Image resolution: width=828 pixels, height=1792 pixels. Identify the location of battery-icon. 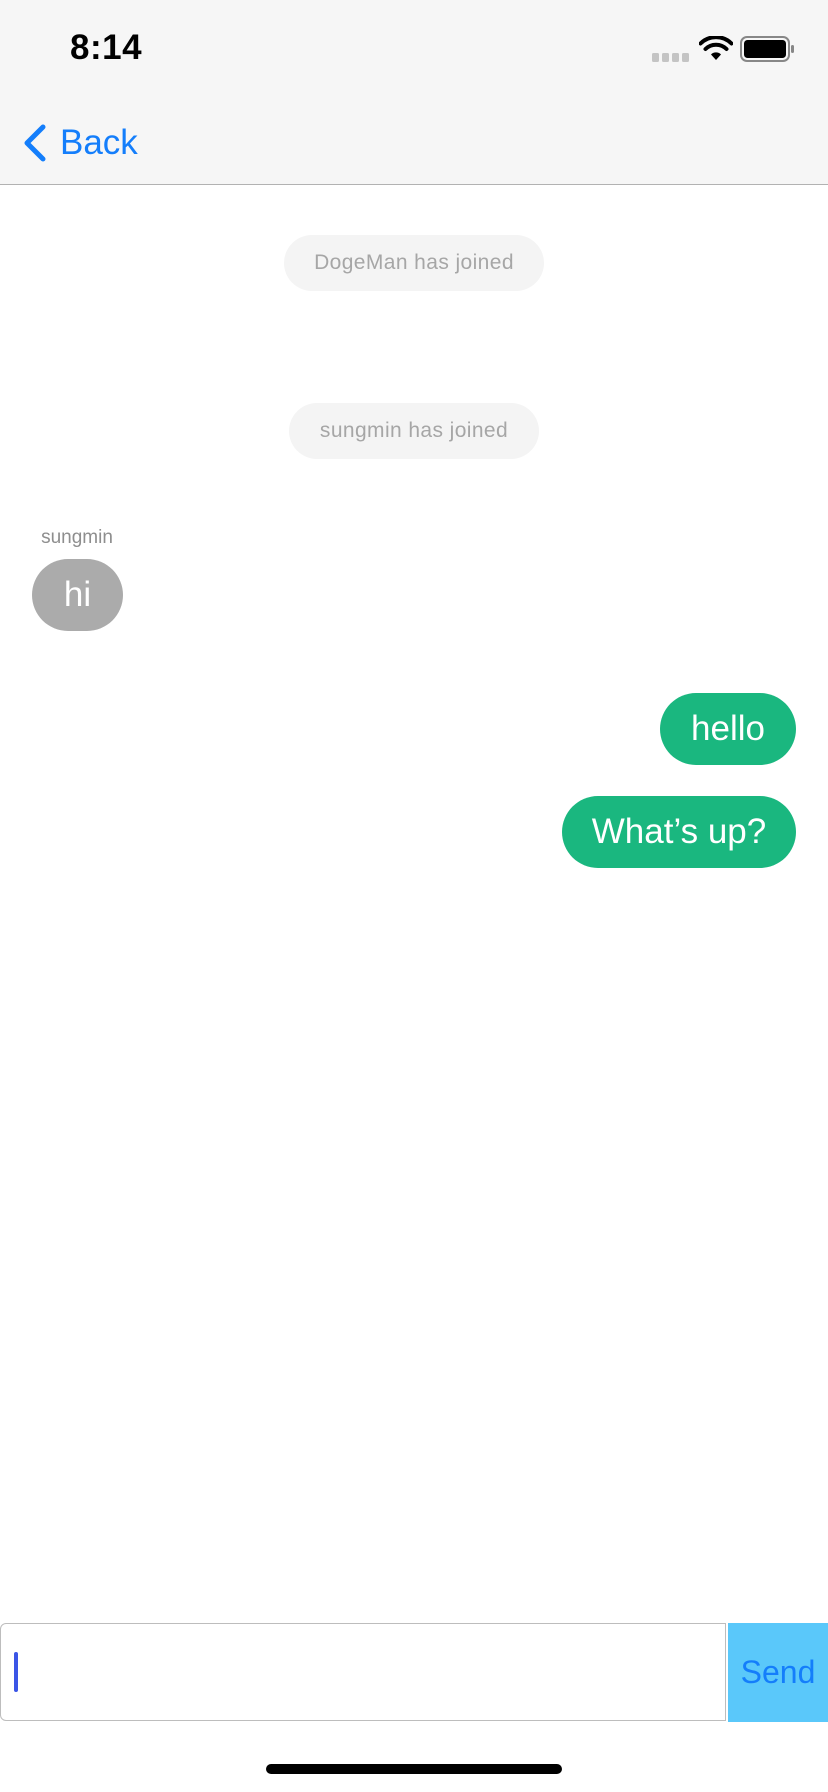
(767, 49).